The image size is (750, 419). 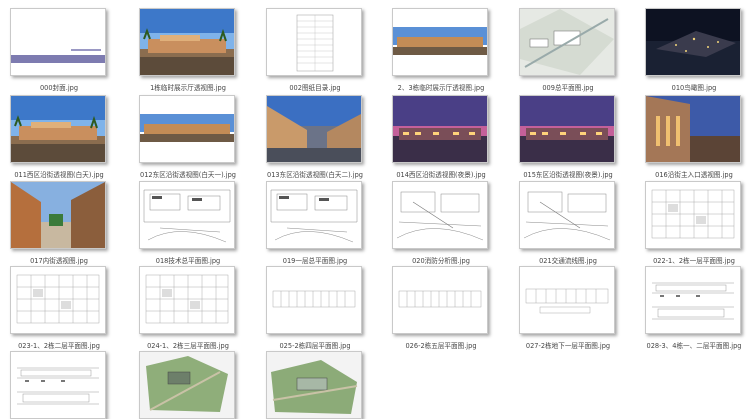 I want to click on file-name-label: 019一层总平面图.jpg, so click(x=315, y=261).